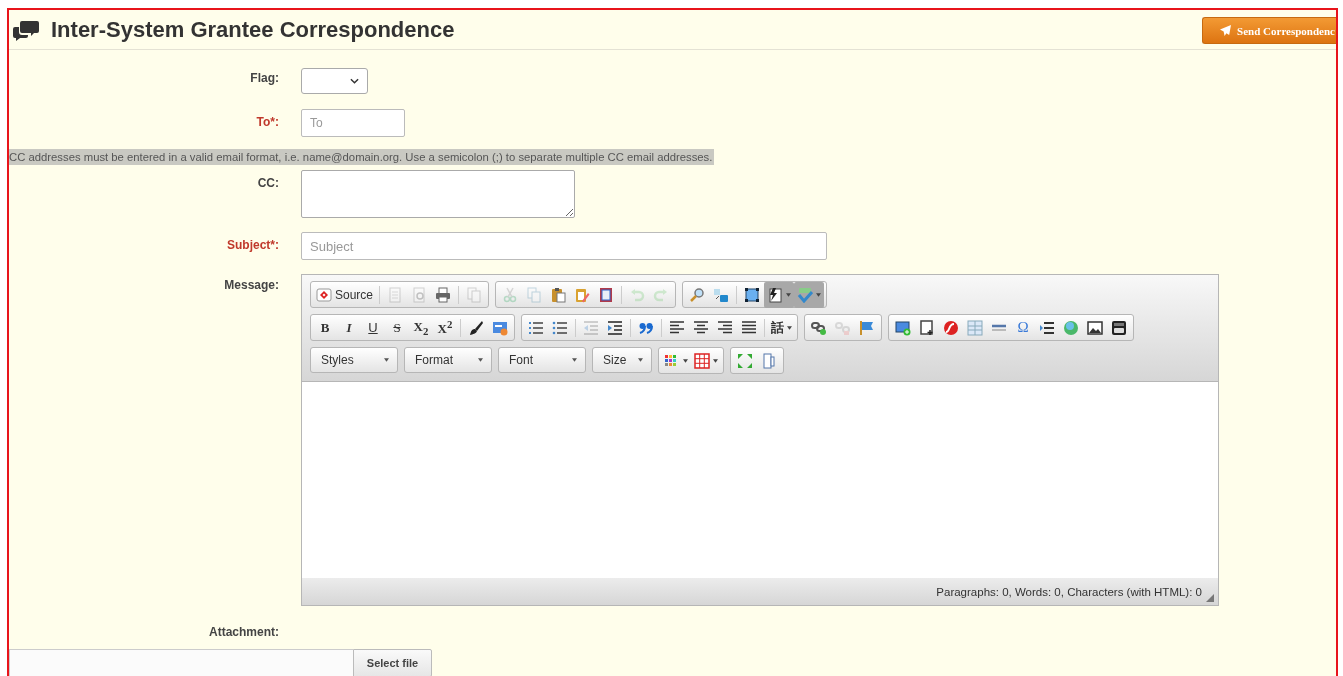 The width and height of the screenshot is (1343, 676). Describe the element at coordinates (843, 327) in the screenshot. I see `broken-link-icon` at that location.